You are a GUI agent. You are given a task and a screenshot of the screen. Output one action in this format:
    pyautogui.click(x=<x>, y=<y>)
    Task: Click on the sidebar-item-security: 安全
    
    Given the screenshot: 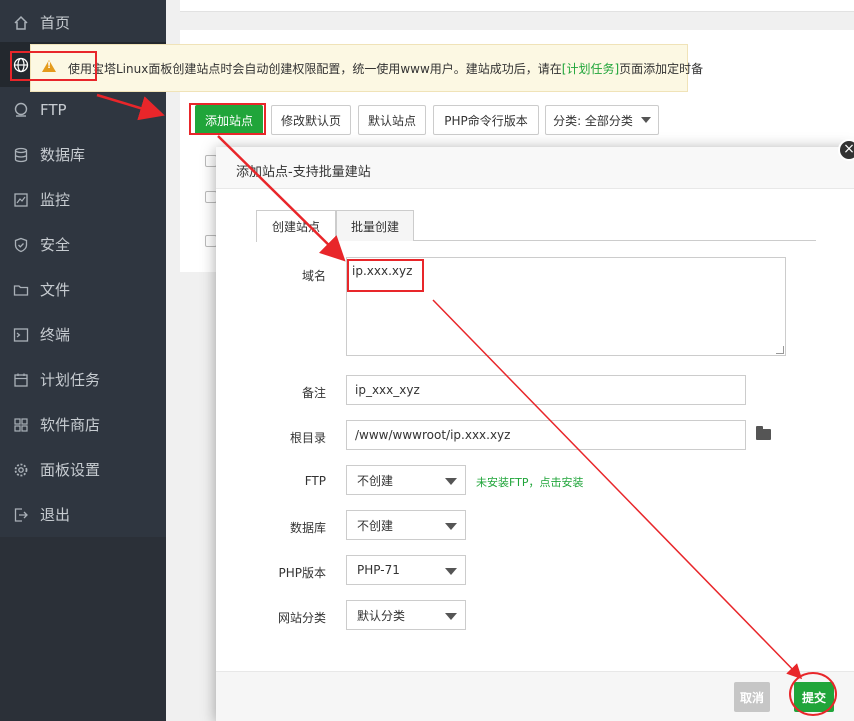 What is the action you would take?
    pyautogui.click(x=83, y=244)
    